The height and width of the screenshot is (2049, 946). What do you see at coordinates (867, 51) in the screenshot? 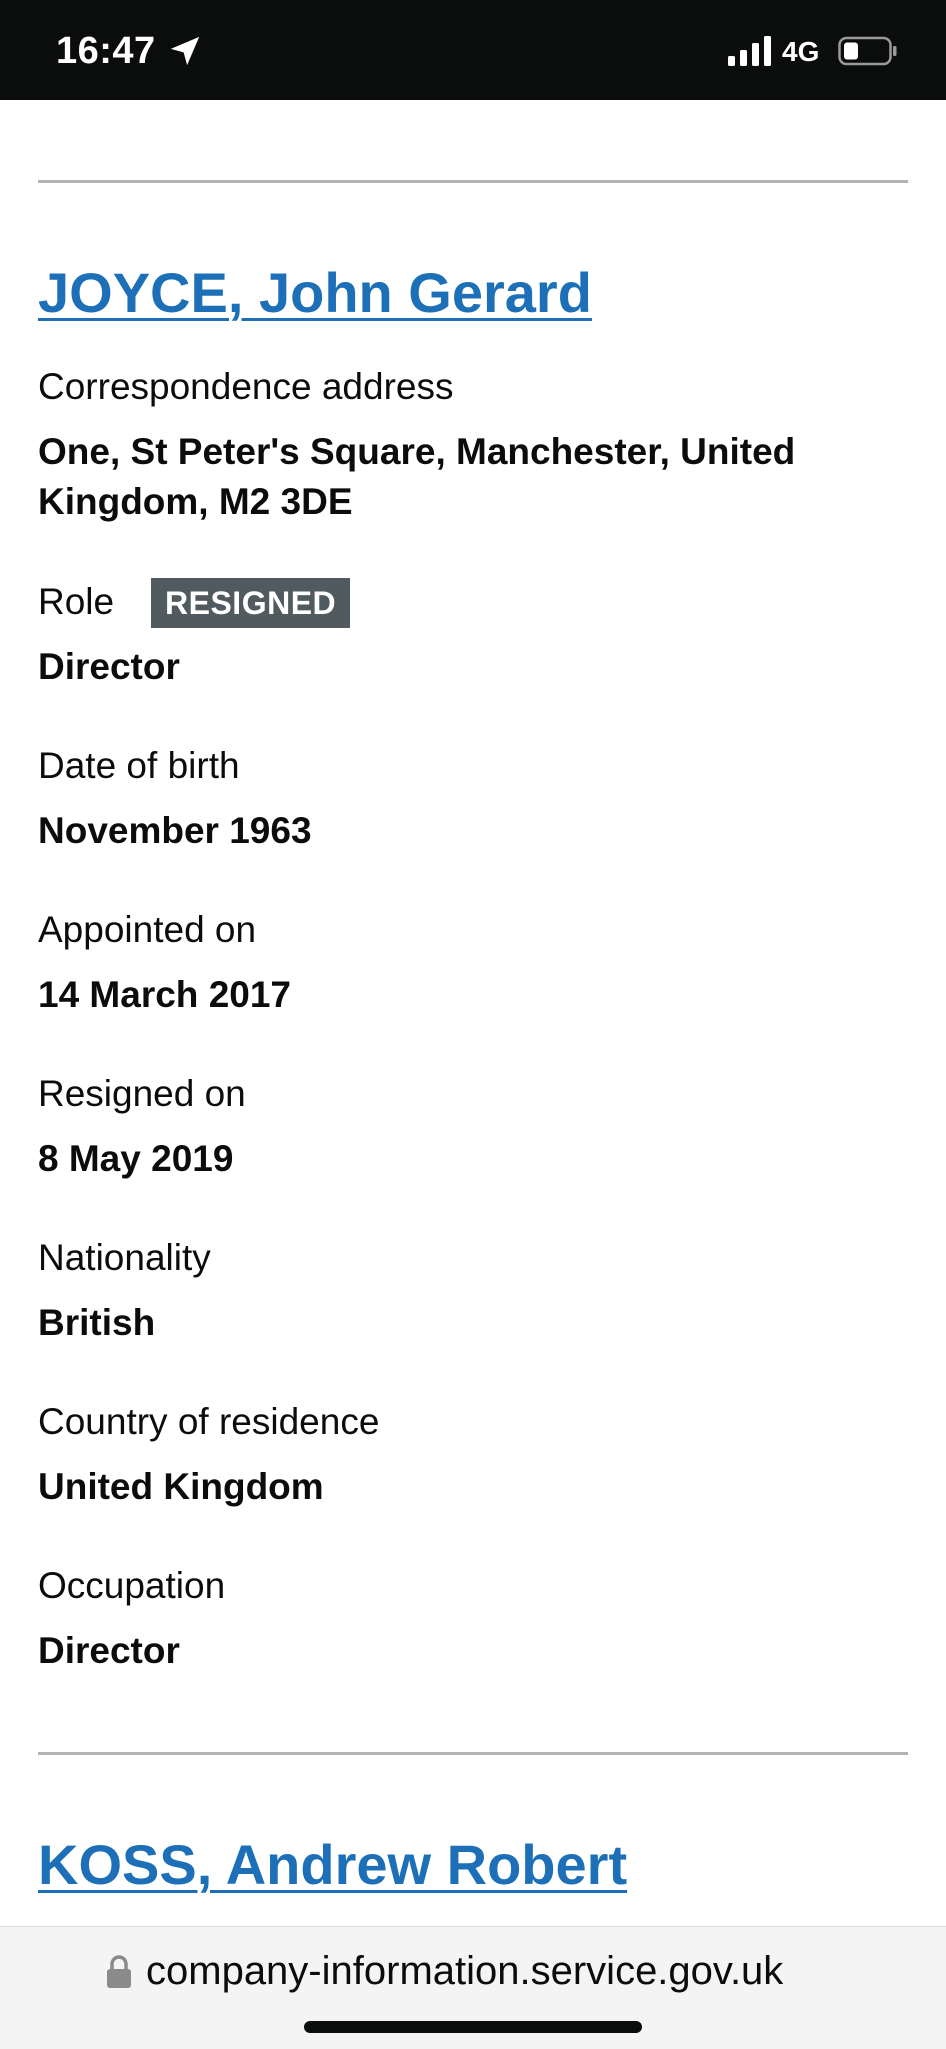
I see `battery-icon` at bounding box center [867, 51].